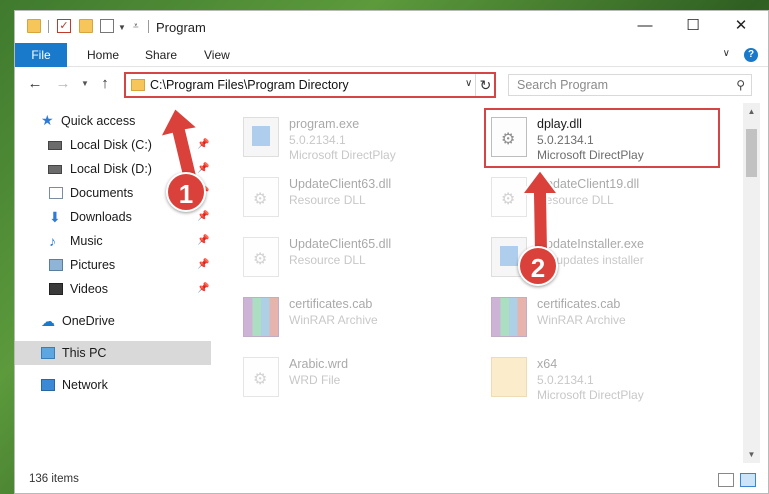  What do you see at coordinates (751, 153) in the screenshot?
I see `scroll-thumb` at bounding box center [751, 153].